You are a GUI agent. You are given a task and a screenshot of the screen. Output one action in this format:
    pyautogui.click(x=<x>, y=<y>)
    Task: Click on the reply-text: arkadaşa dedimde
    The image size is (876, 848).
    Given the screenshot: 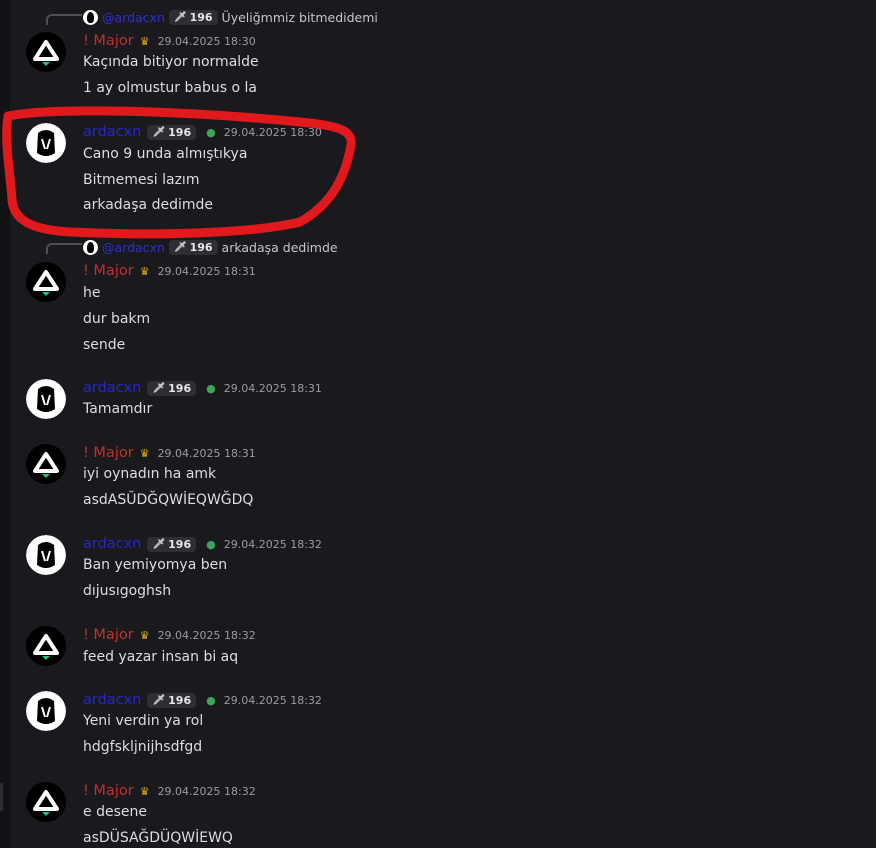 What is the action you would take?
    pyautogui.click(x=279, y=247)
    